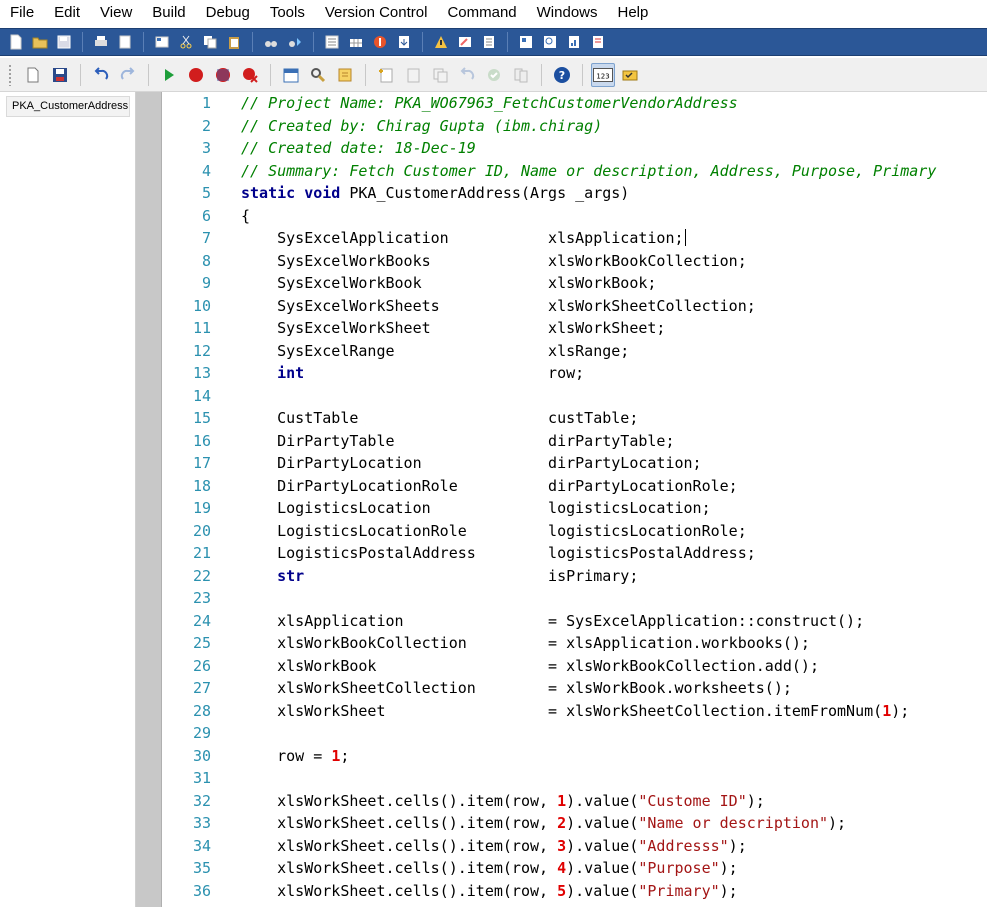 The width and height of the screenshot is (987, 907). I want to click on cut-icon, so click(186, 42).